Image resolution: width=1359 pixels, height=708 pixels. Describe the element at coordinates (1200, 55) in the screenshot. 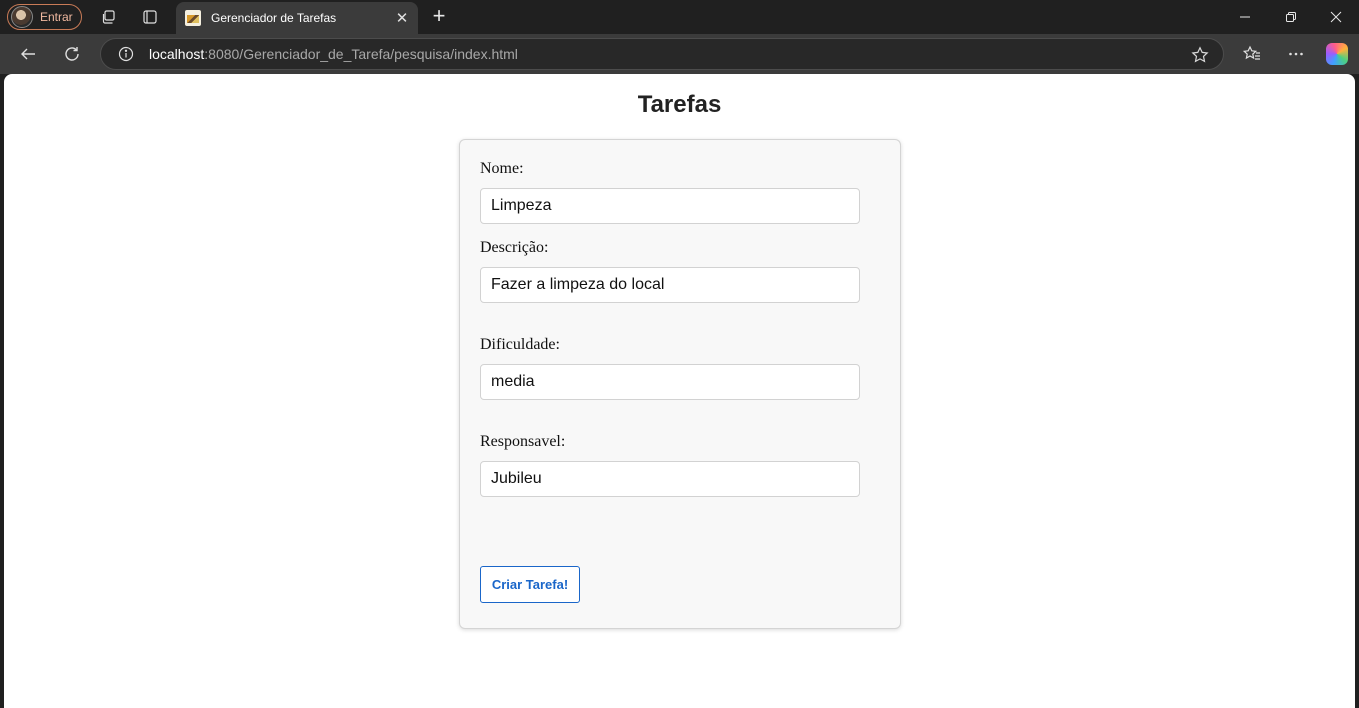

I see `favorite-star-icon` at that location.